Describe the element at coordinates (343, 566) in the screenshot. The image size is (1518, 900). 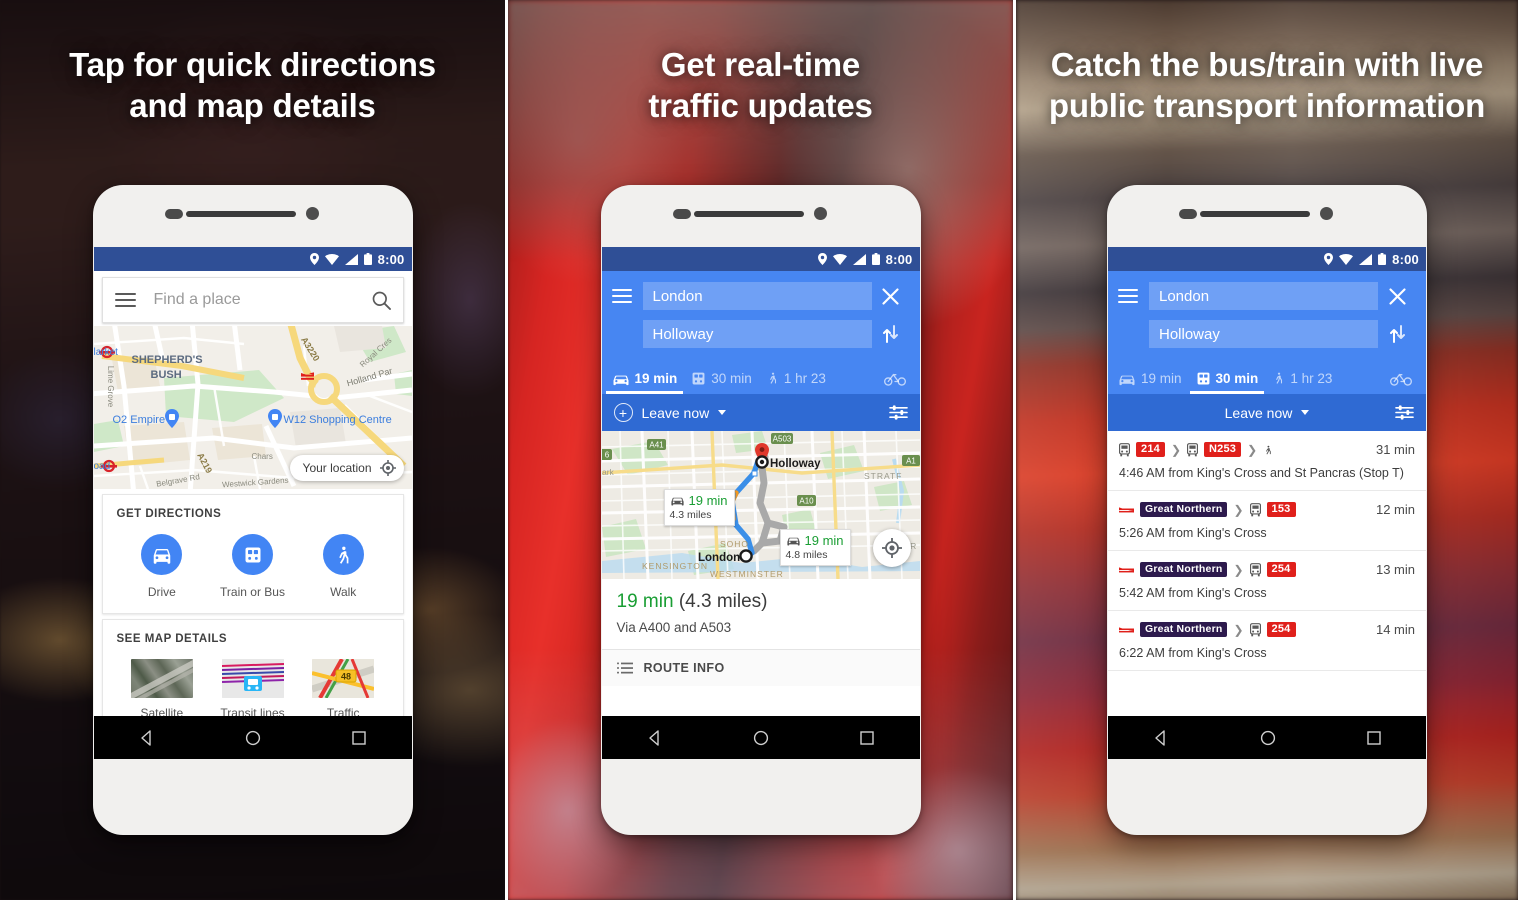
I see `walk-chip: Walk` at that location.